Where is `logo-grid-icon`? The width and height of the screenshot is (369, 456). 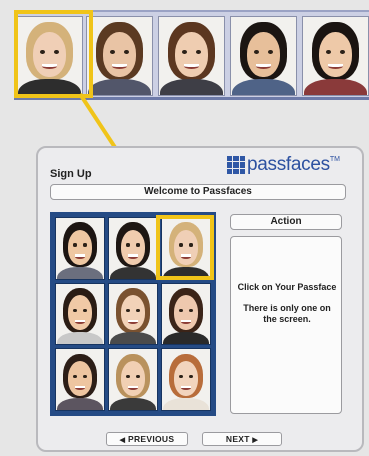 logo-grid-icon is located at coordinates (236, 165).